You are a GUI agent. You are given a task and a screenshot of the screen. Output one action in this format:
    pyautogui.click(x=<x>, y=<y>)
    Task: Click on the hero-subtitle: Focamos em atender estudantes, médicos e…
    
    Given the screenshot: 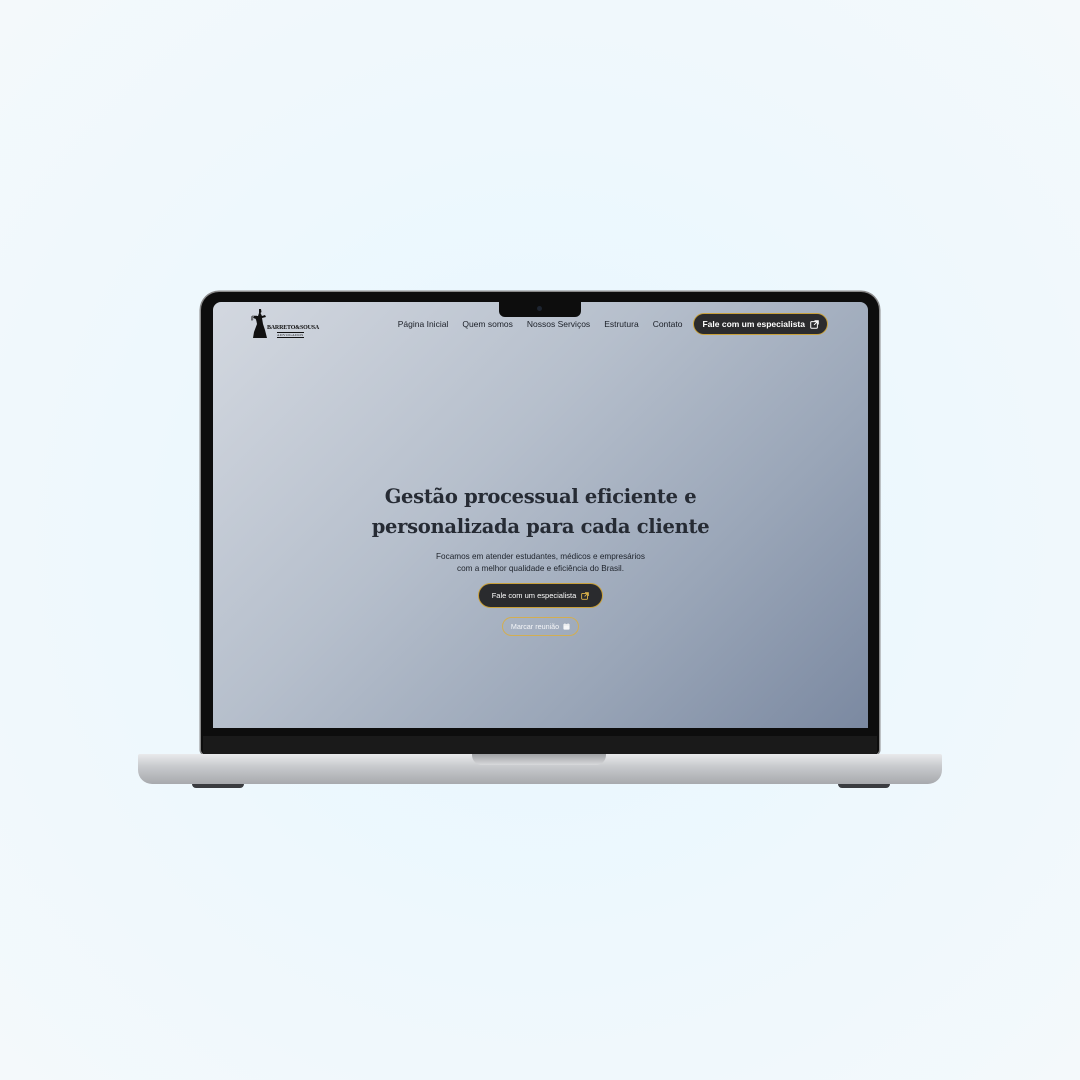 What is the action you would take?
    pyautogui.click(x=540, y=562)
    